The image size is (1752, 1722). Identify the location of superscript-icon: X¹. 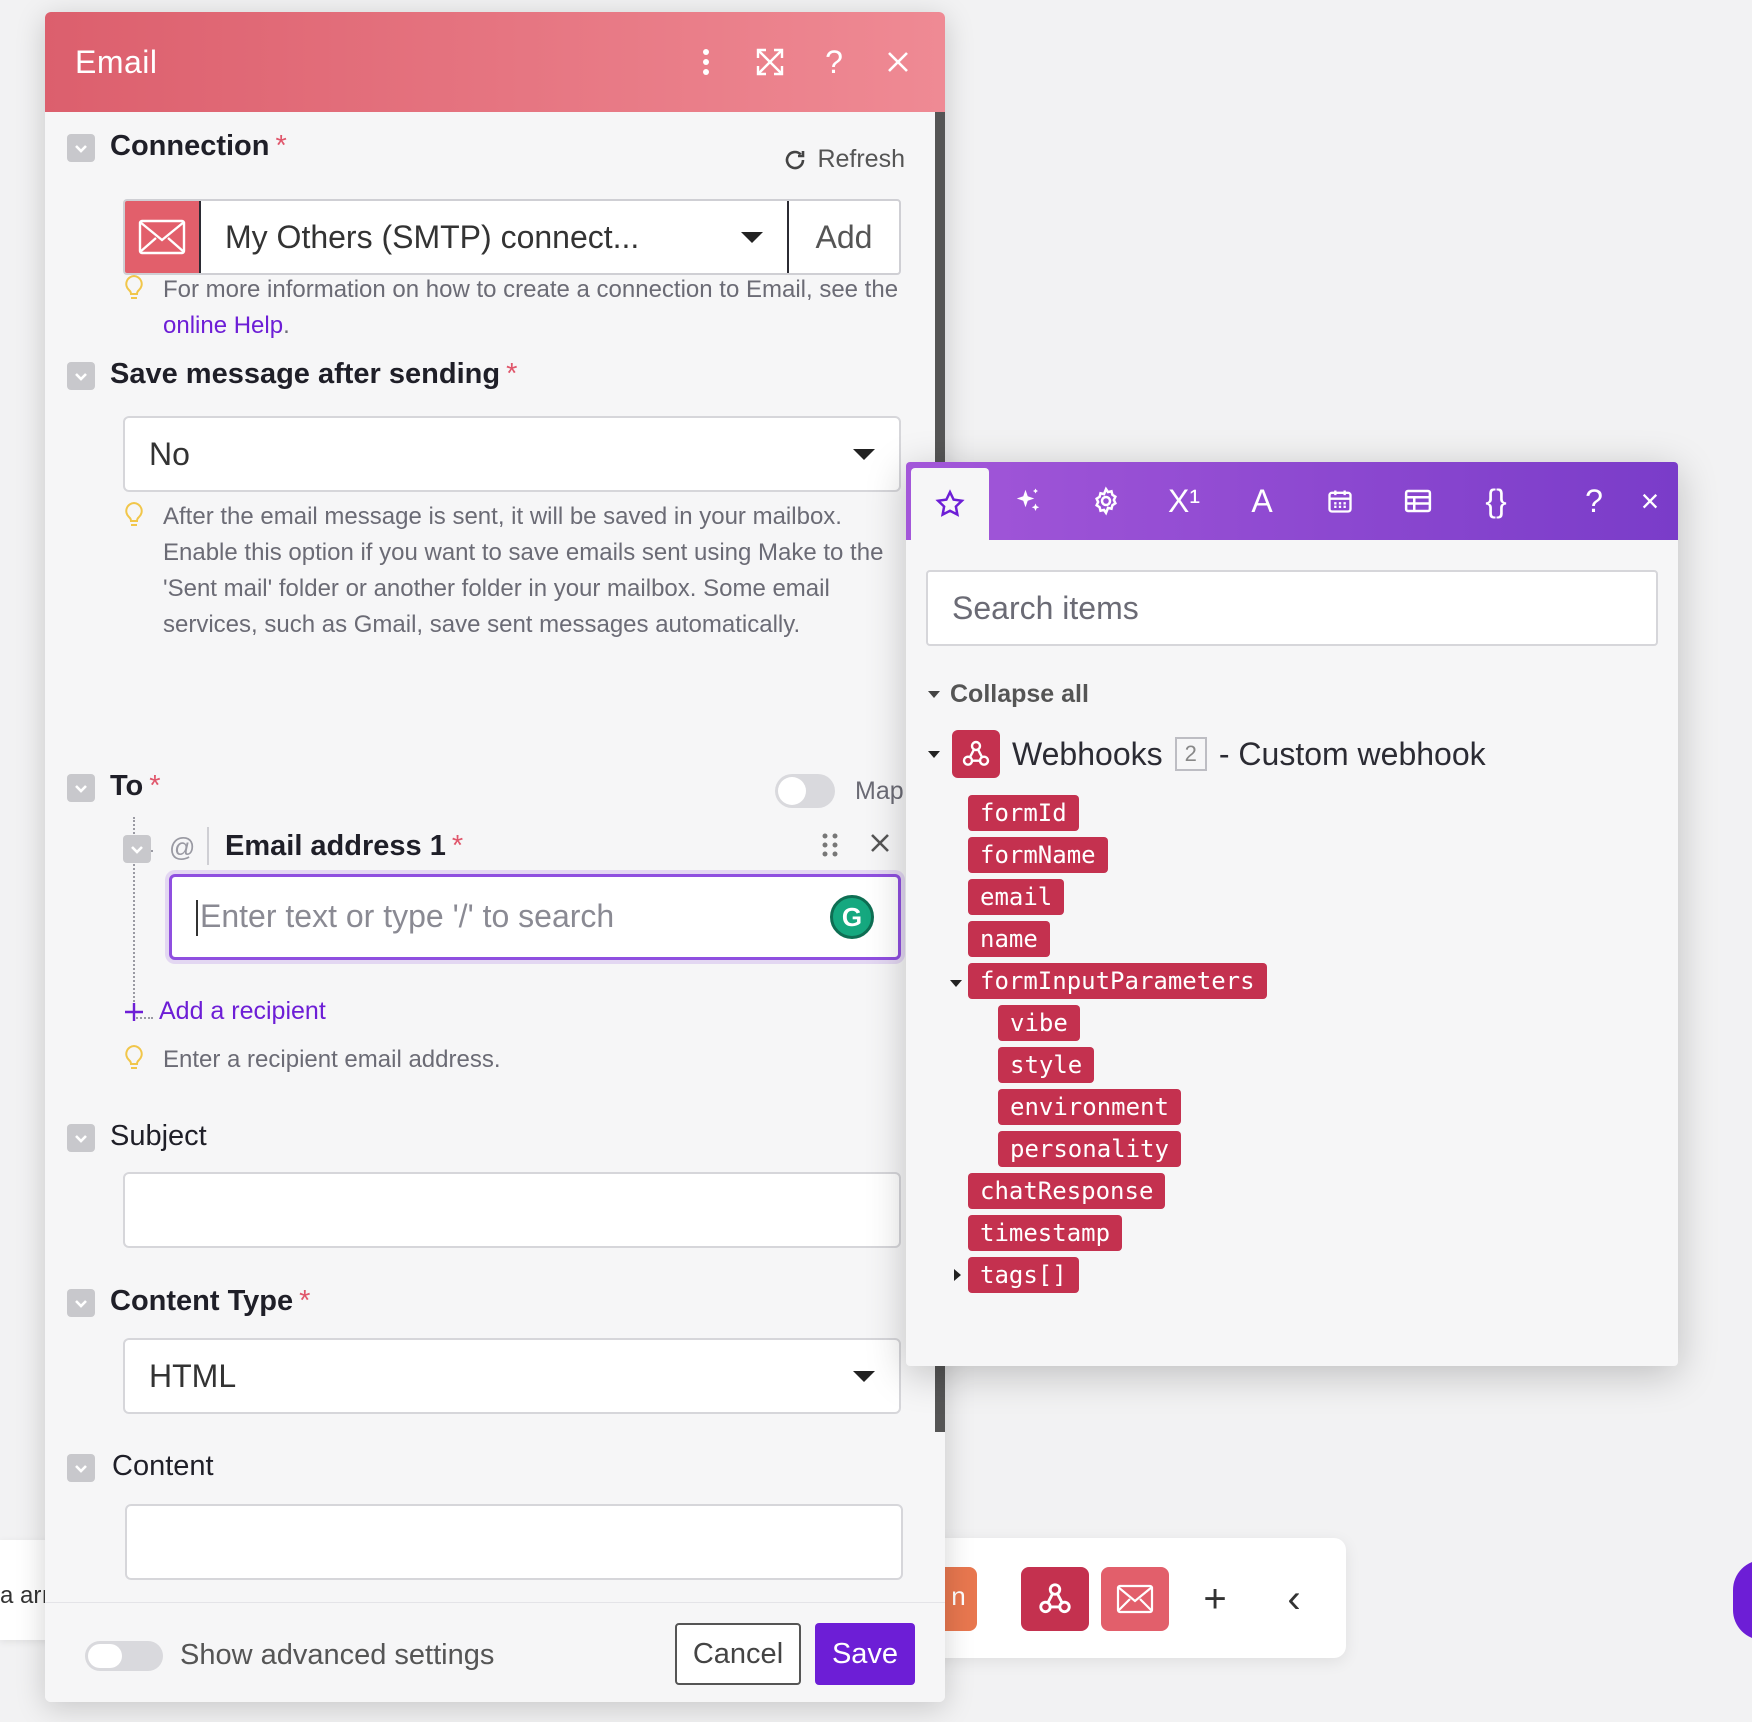
(1184, 501).